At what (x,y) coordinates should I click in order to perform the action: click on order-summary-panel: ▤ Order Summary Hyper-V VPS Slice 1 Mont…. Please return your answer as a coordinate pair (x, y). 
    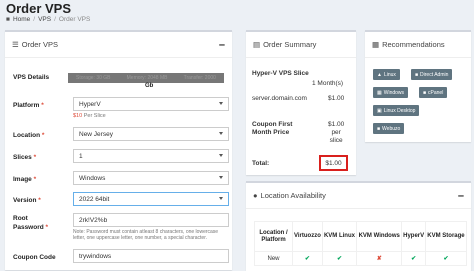
    Looking at the image, I should click on (301, 102).